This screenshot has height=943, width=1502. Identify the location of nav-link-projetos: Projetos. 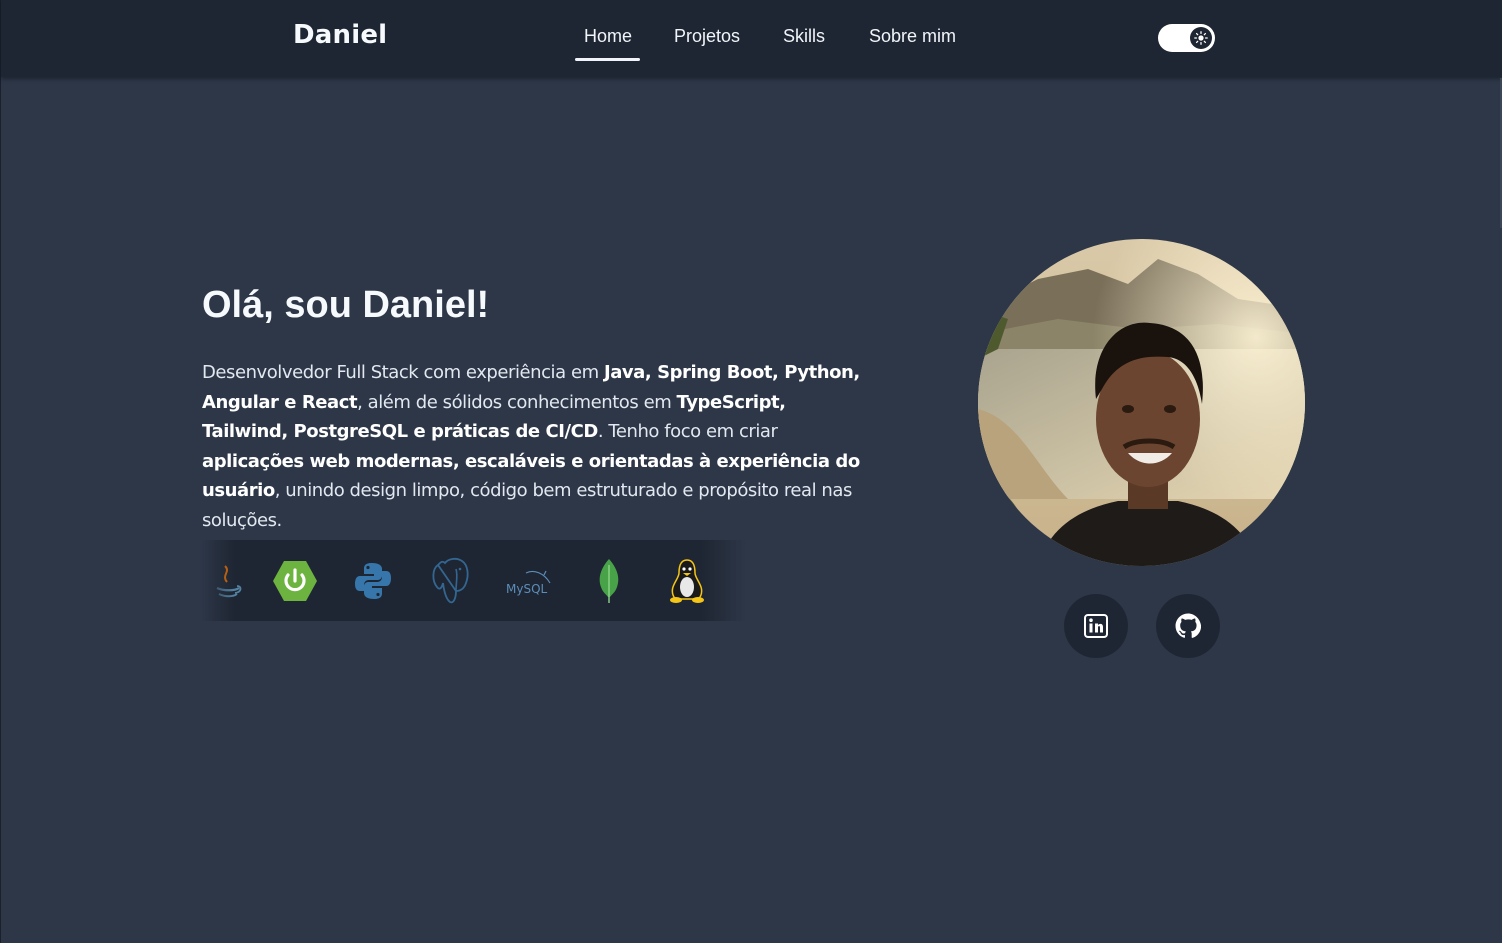
(707, 36).